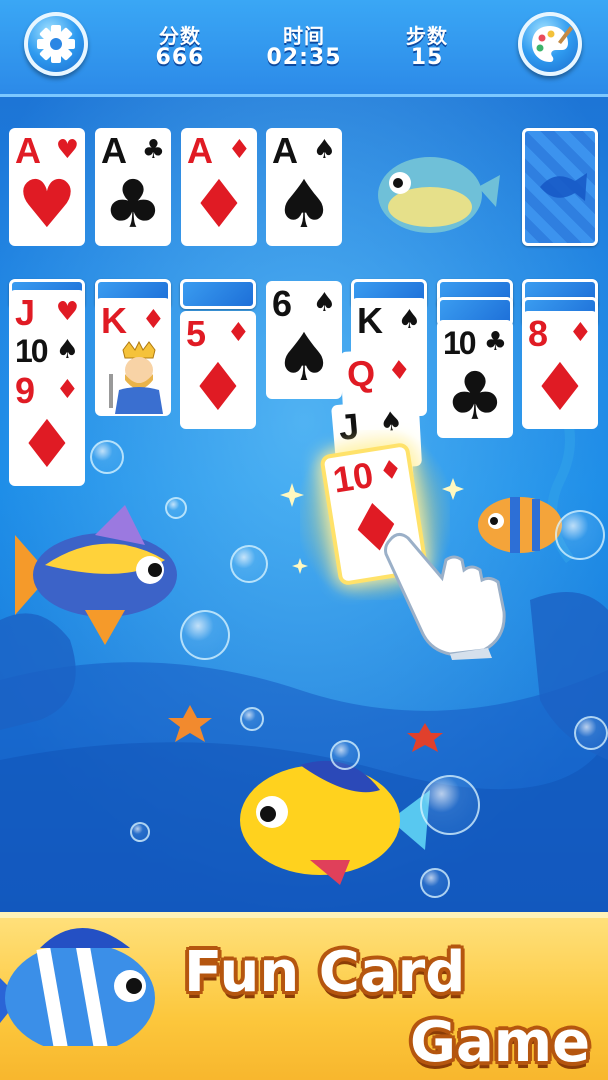 This screenshot has width=608, height=1080. I want to click on time-value: 02:35, so click(304, 57).